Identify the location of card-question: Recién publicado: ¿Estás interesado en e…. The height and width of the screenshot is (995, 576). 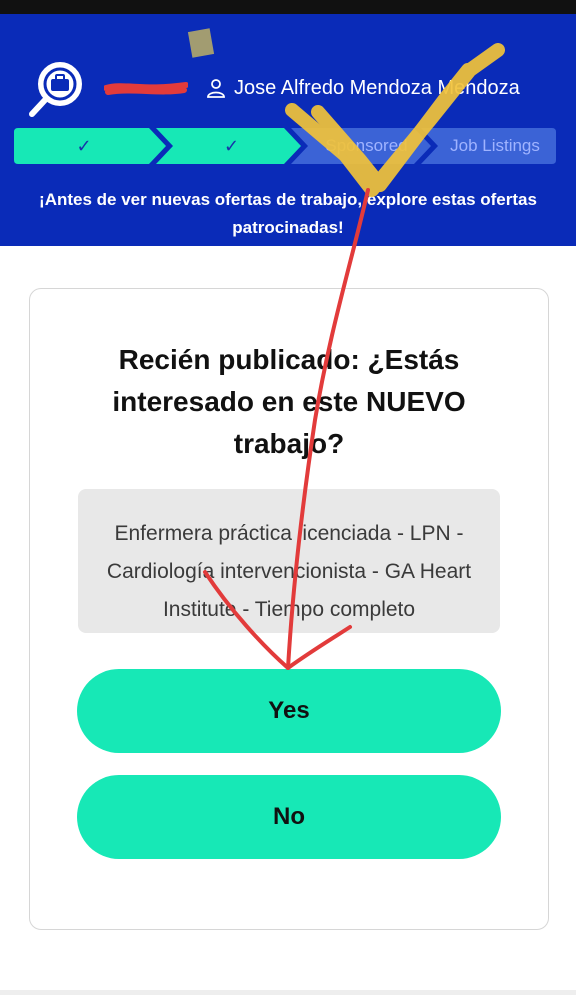
(289, 401).